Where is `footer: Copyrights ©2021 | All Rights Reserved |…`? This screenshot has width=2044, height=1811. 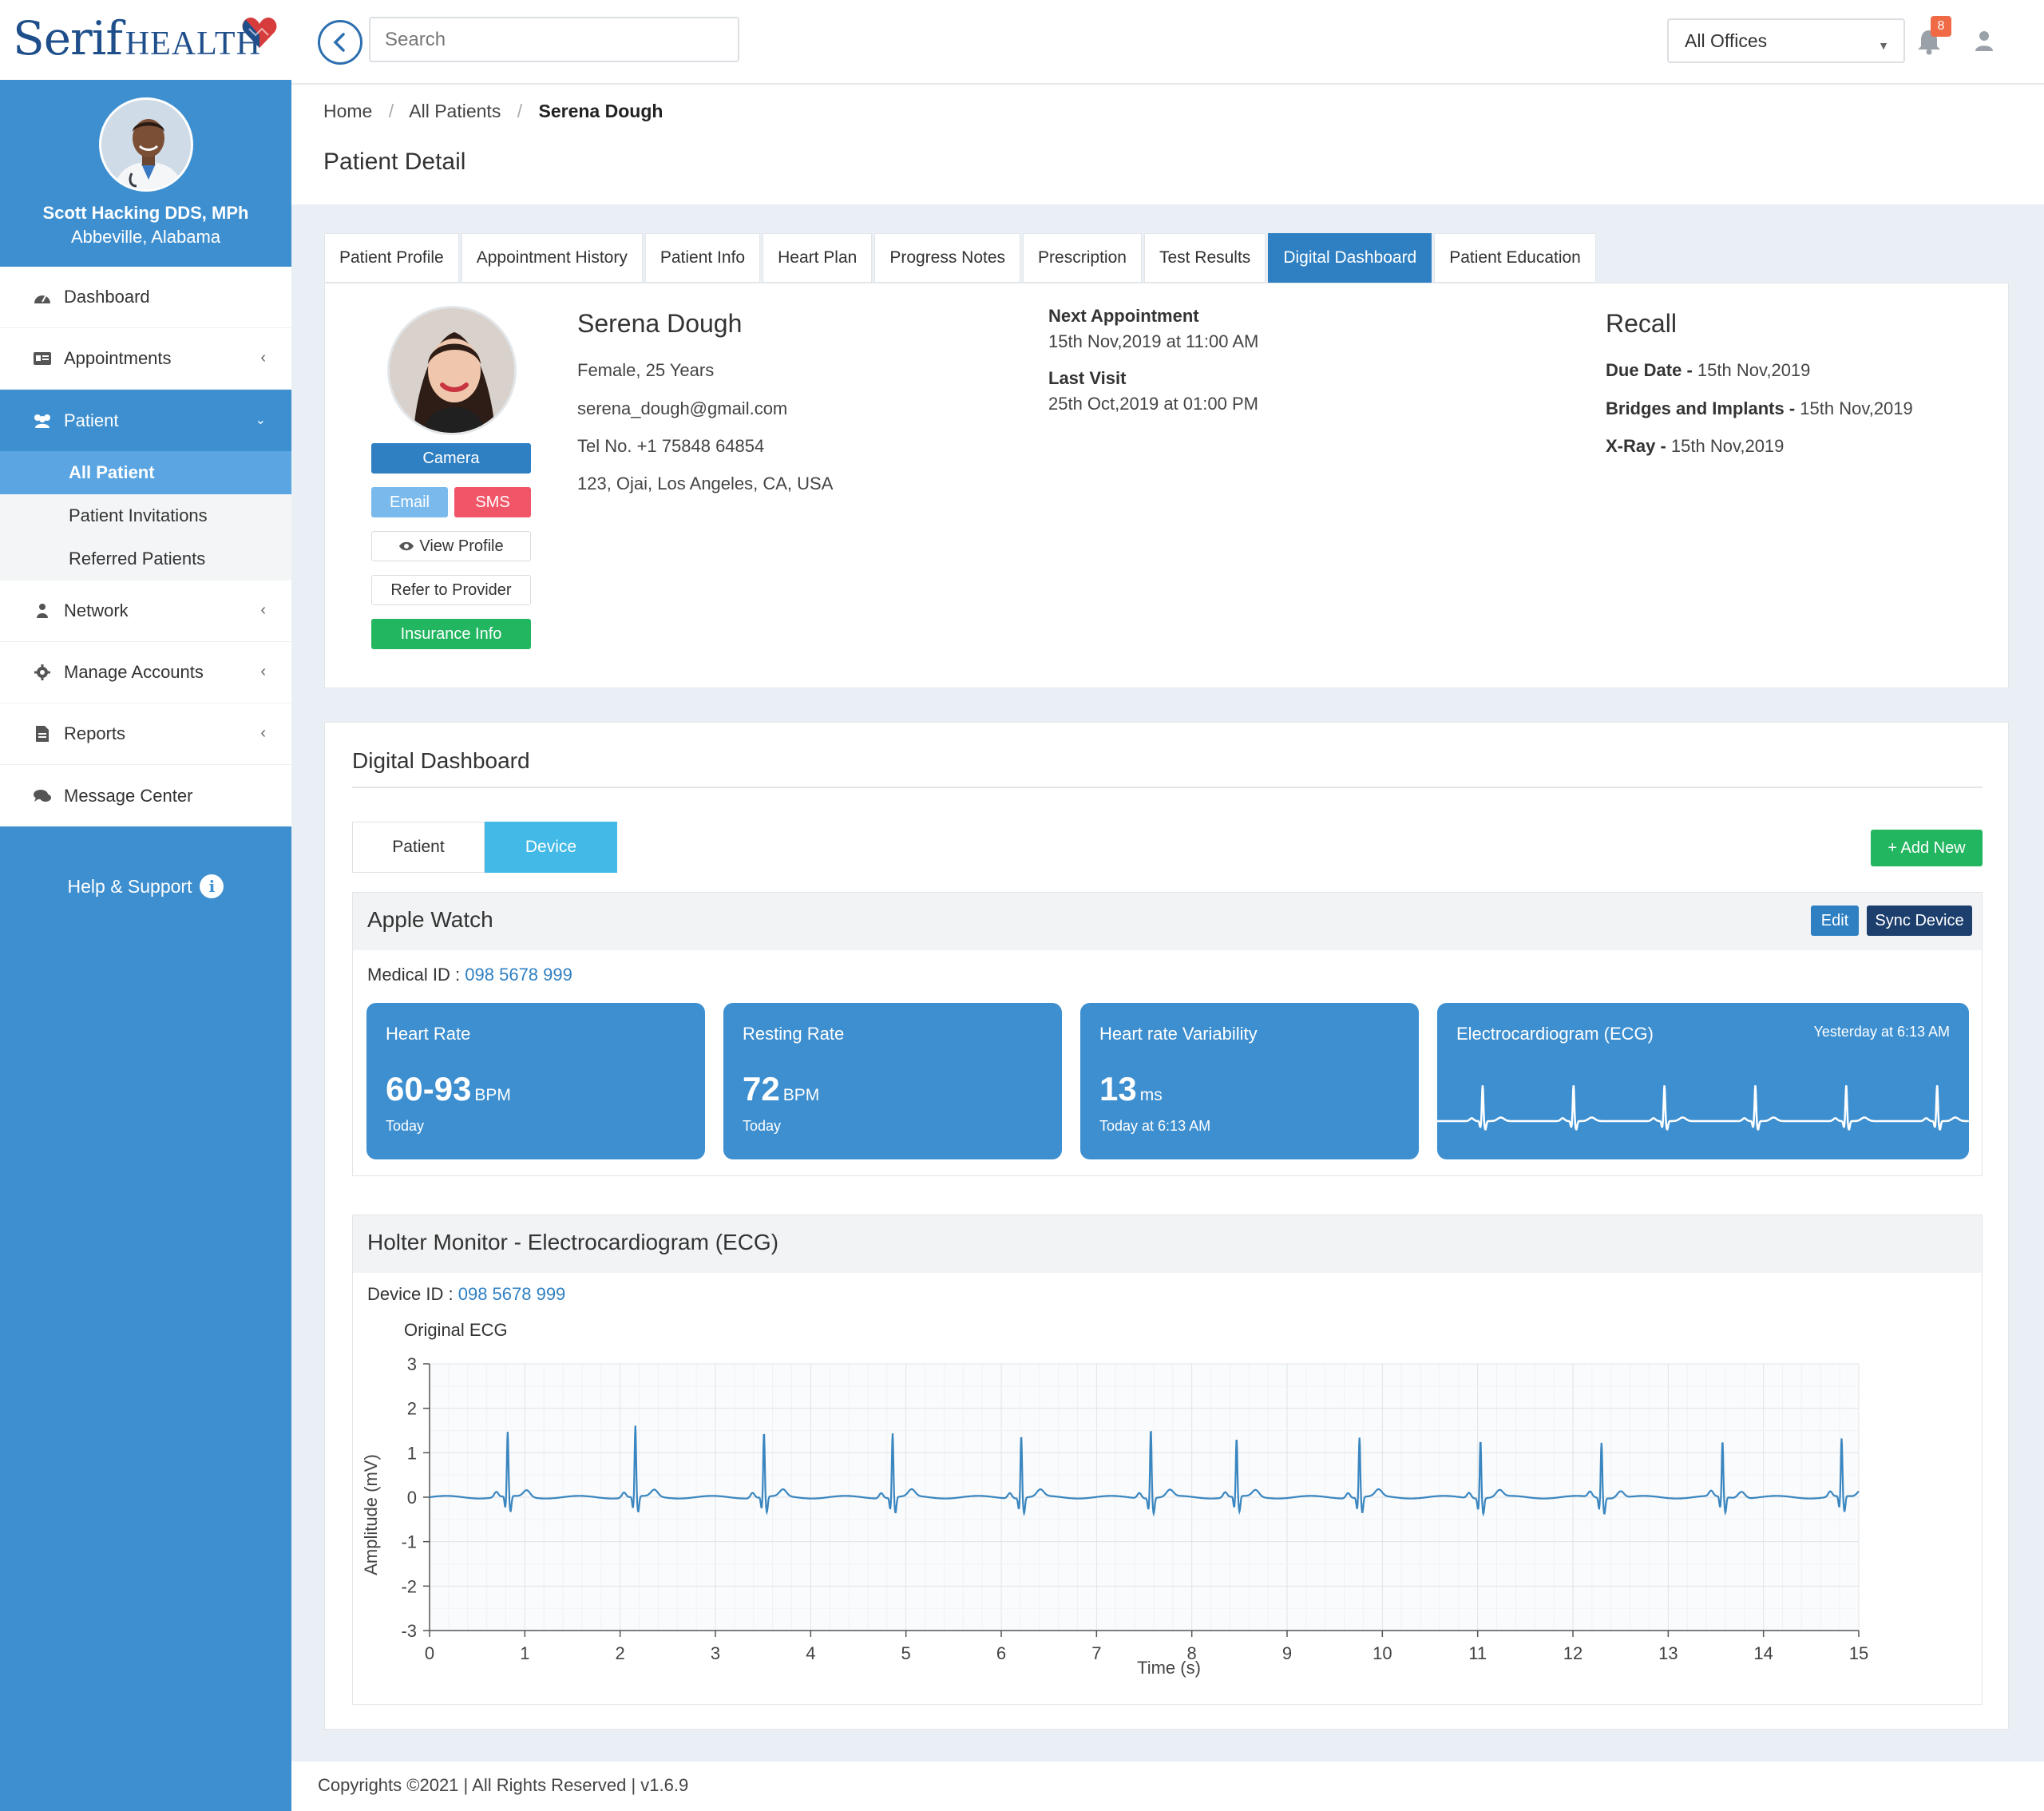 footer: Copyrights ©2021 | All Rights Reserved |… is located at coordinates (1167, 1786).